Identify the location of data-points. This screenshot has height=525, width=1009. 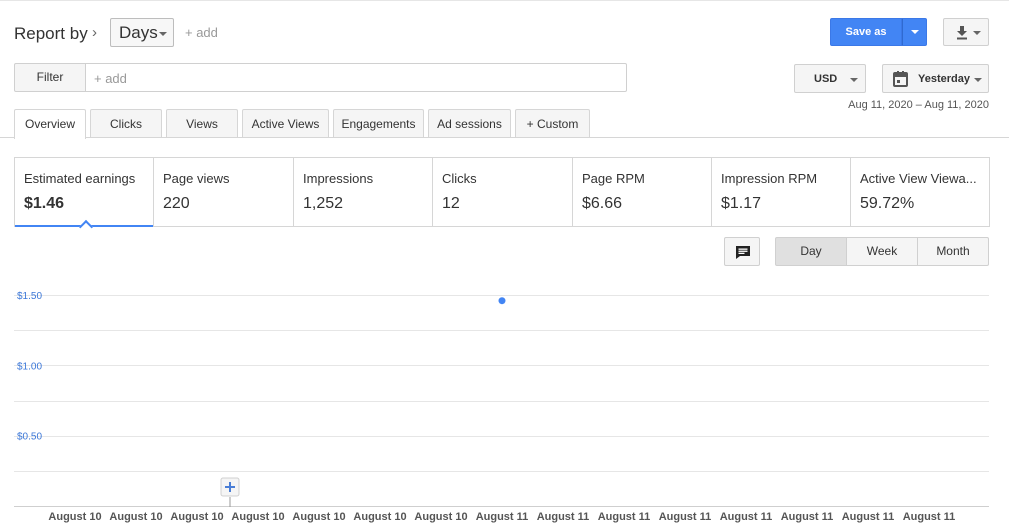
(502, 301).